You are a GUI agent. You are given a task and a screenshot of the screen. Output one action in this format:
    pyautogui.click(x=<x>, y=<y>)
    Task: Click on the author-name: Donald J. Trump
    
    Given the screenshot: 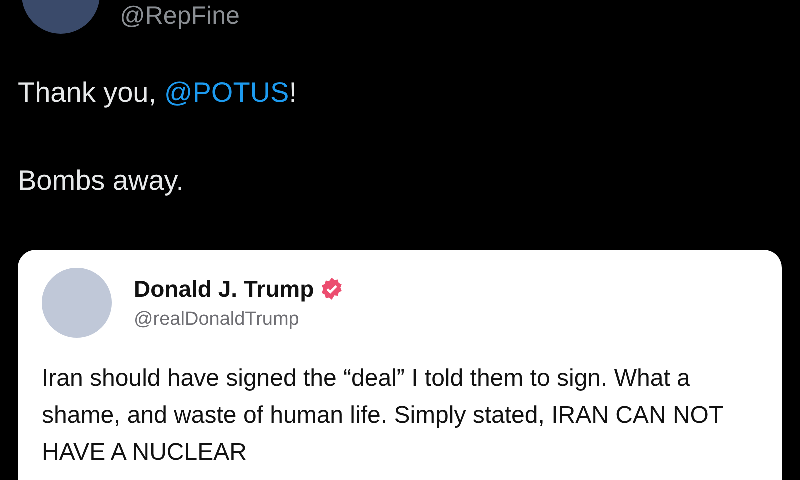 What is the action you would take?
    pyautogui.click(x=224, y=289)
    